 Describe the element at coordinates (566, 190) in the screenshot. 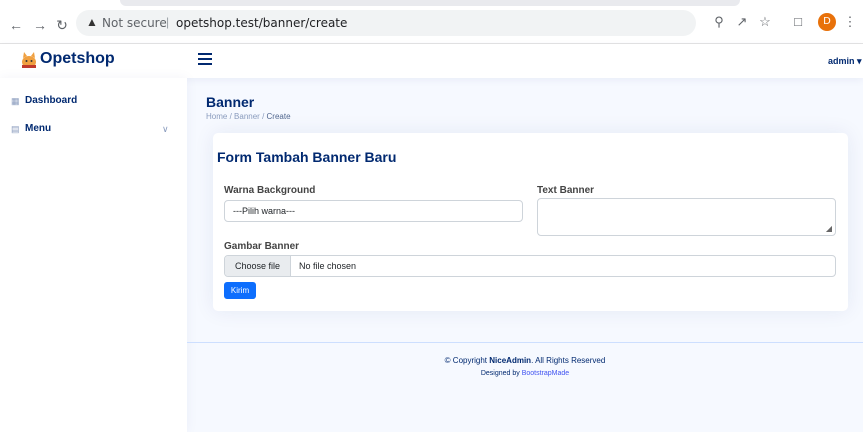

I see `text-banner-label: Text Banner` at that location.